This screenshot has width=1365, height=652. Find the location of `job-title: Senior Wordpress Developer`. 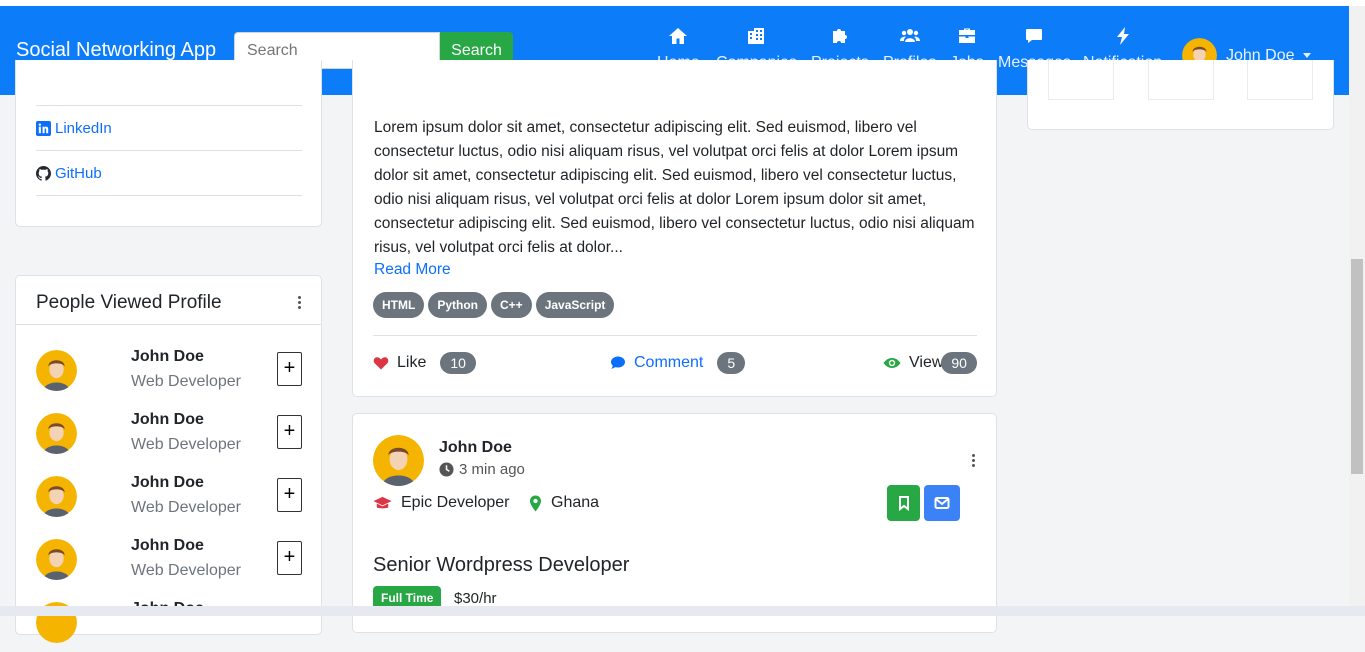

job-title: Senior Wordpress Developer is located at coordinates (501, 565).